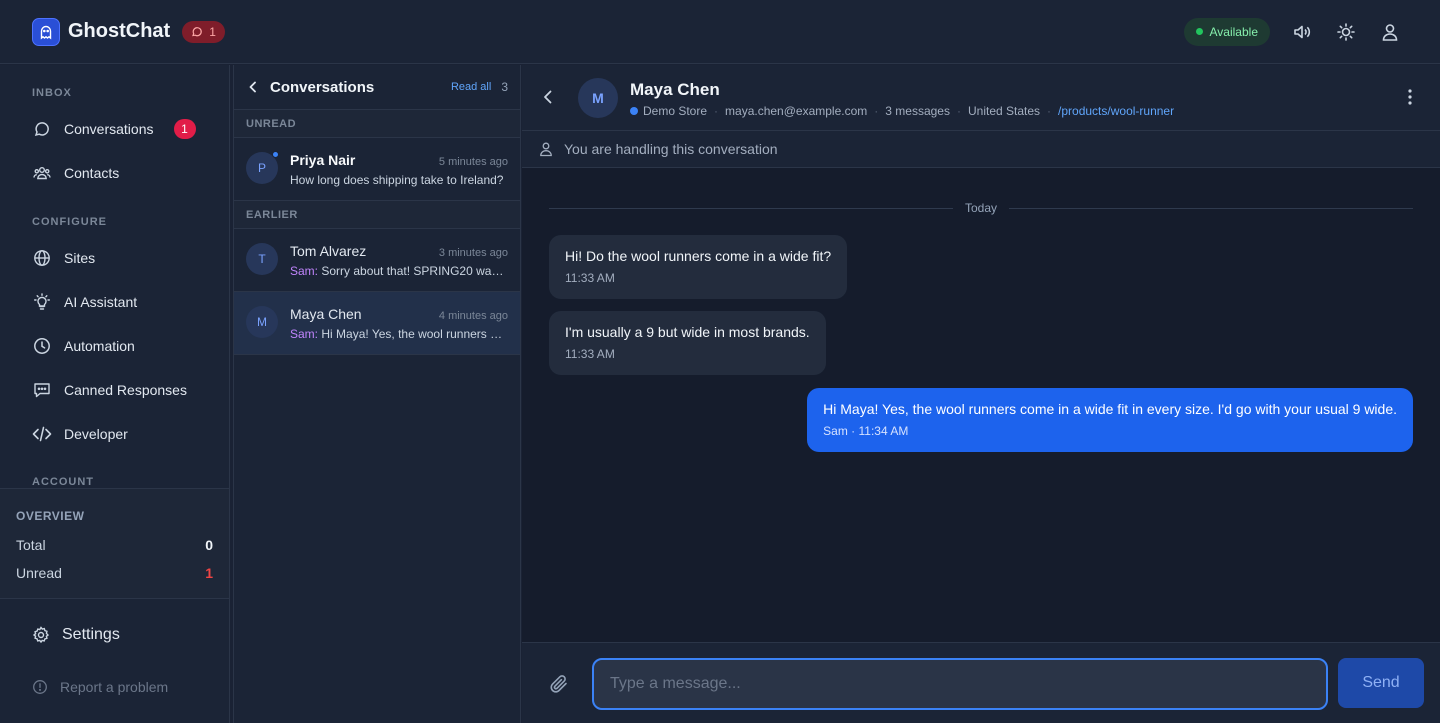  I want to click on contact-country: United States, so click(1004, 111).